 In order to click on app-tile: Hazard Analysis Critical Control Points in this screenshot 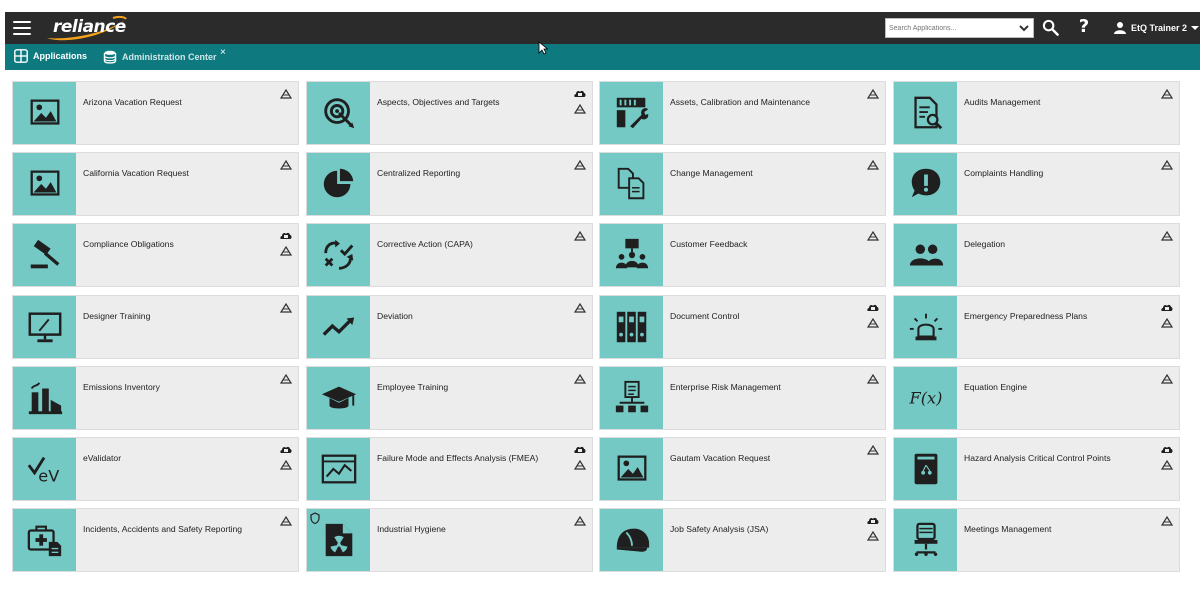, I will do `click(1036, 469)`.